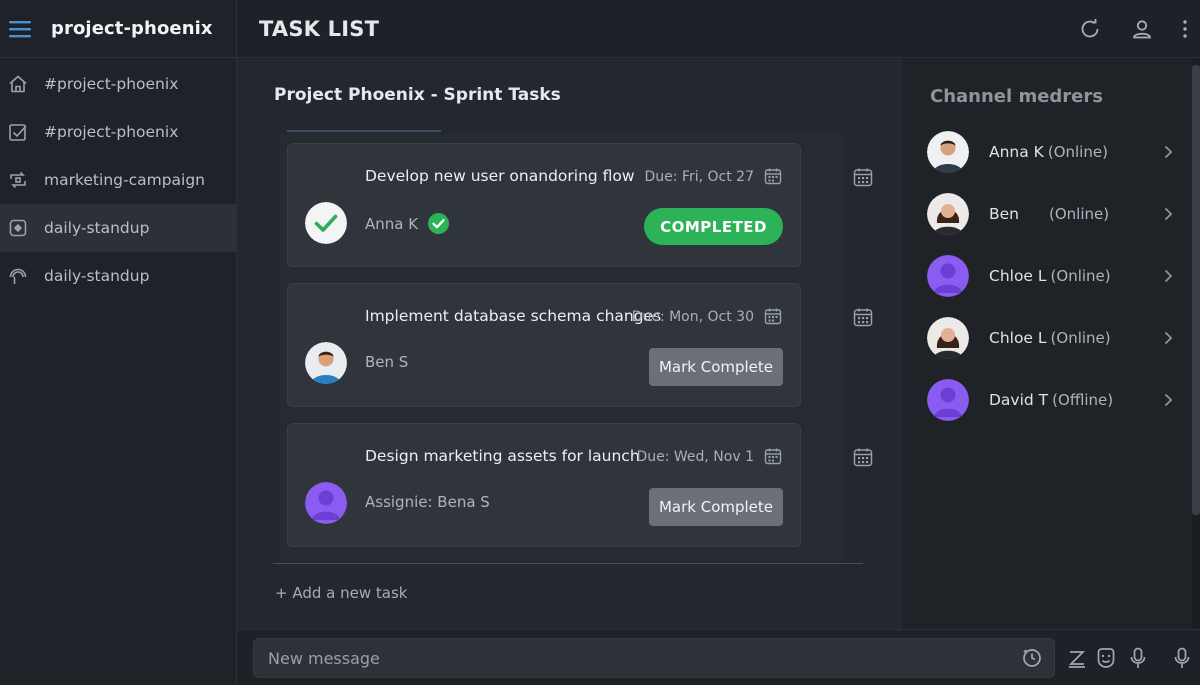  I want to click on member-item: Ben (Online), so click(1050, 214).